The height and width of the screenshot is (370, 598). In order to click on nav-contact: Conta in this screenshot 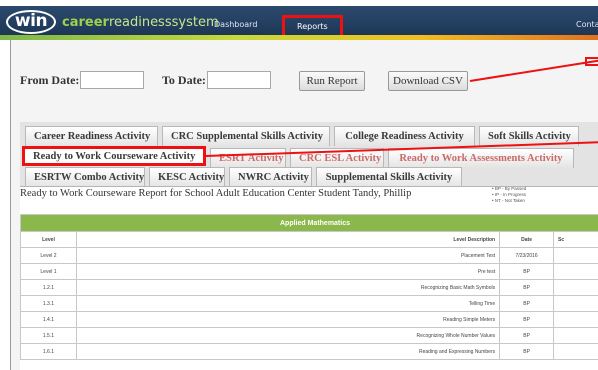, I will do `click(587, 24)`.